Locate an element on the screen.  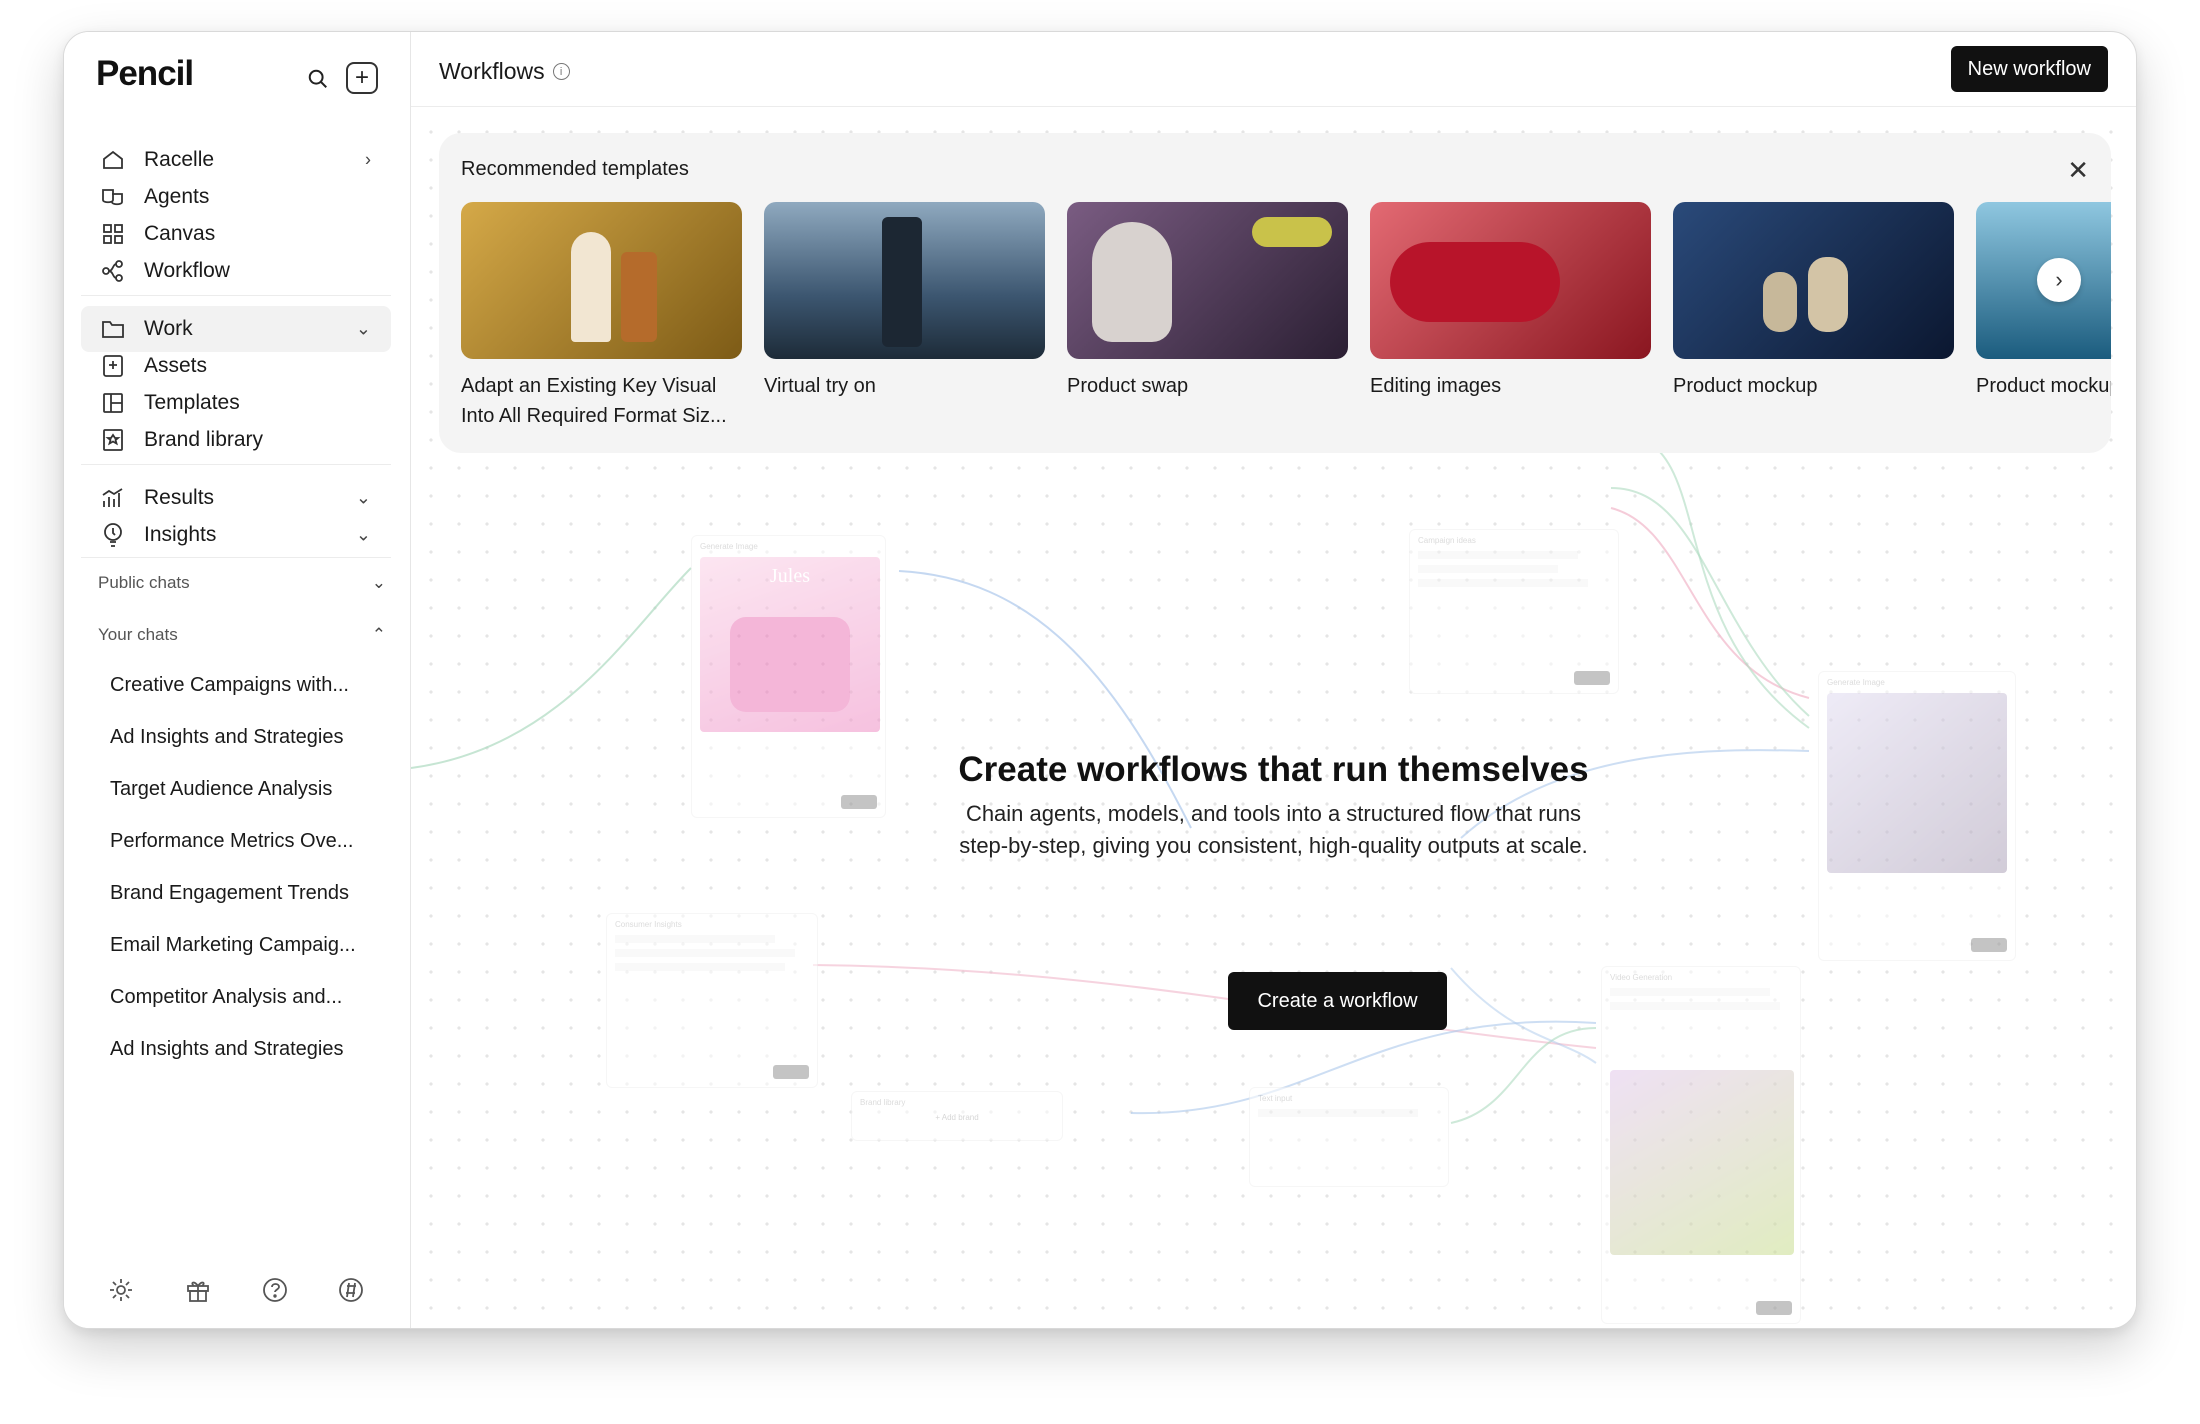
brand-library-node: Brand library + Add brand is located at coordinates (957, 1116).